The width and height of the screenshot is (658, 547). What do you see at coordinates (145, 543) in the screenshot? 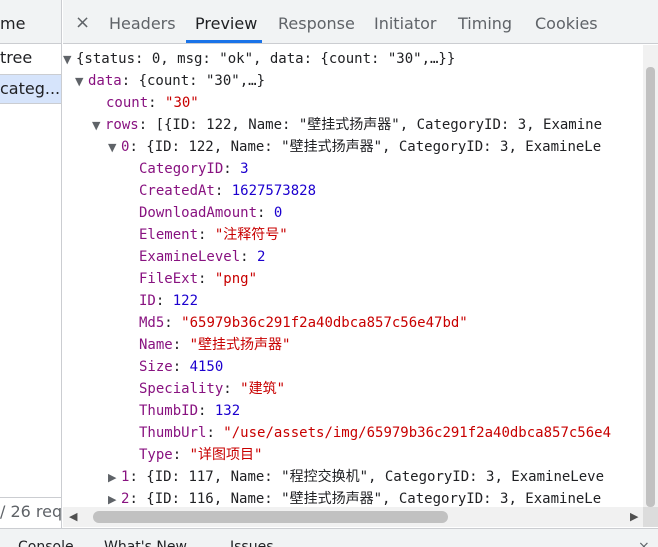
I see `drawer-tab-whats-new: What's New` at bounding box center [145, 543].